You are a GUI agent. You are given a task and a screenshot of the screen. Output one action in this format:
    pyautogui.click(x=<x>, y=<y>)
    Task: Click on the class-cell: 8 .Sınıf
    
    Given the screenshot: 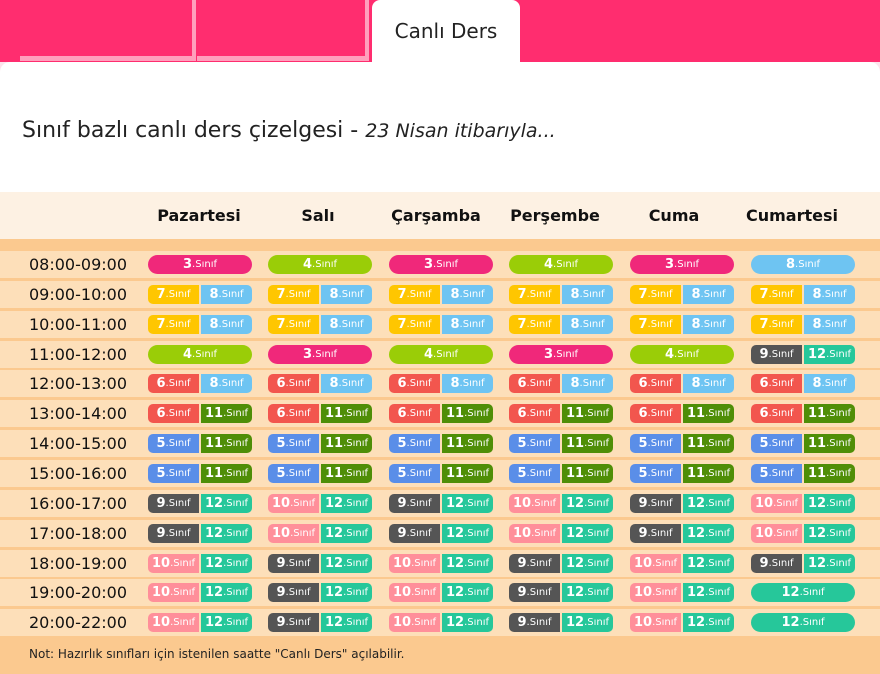 What is the action you would take?
    pyautogui.click(x=803, y=264)
    